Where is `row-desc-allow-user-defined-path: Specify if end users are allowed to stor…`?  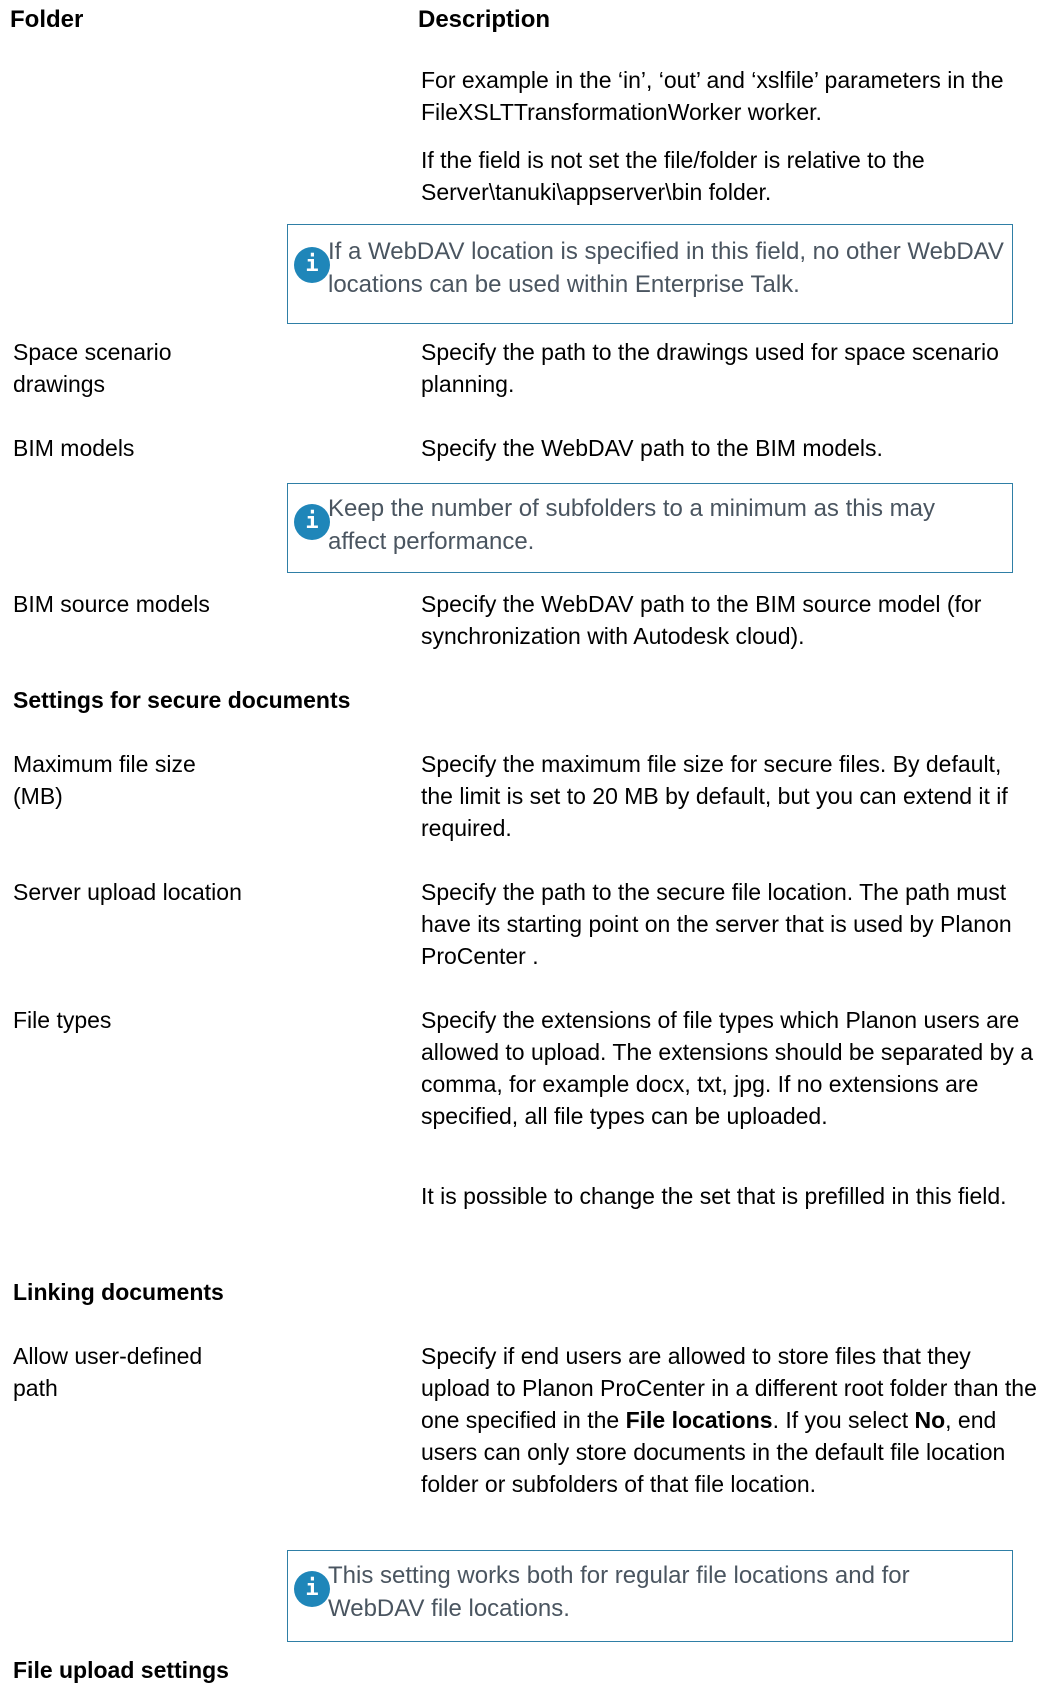 row-desc-allow-user-defined-path: Specify if end users are allowed to stor… is located at coordinates (729, 1420).